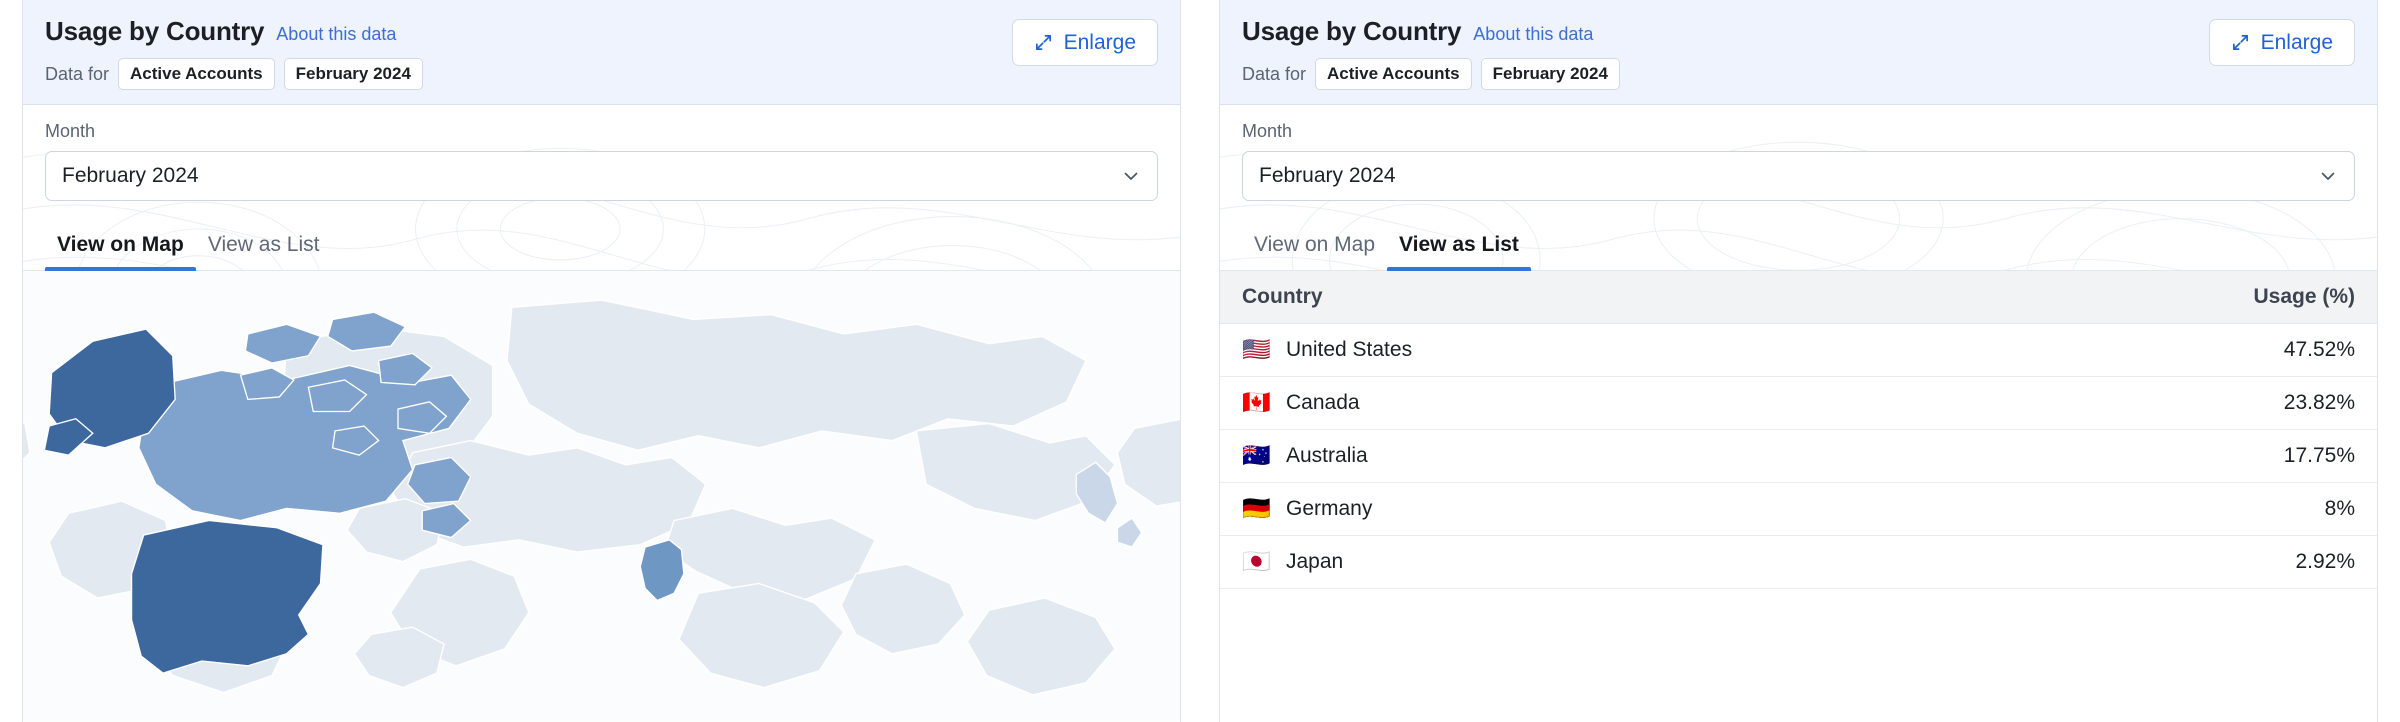 The height and width of the screenshot is (722, 2400). I want to click on cell-country: 🇯🇵 Japan, so click(1509, 562).